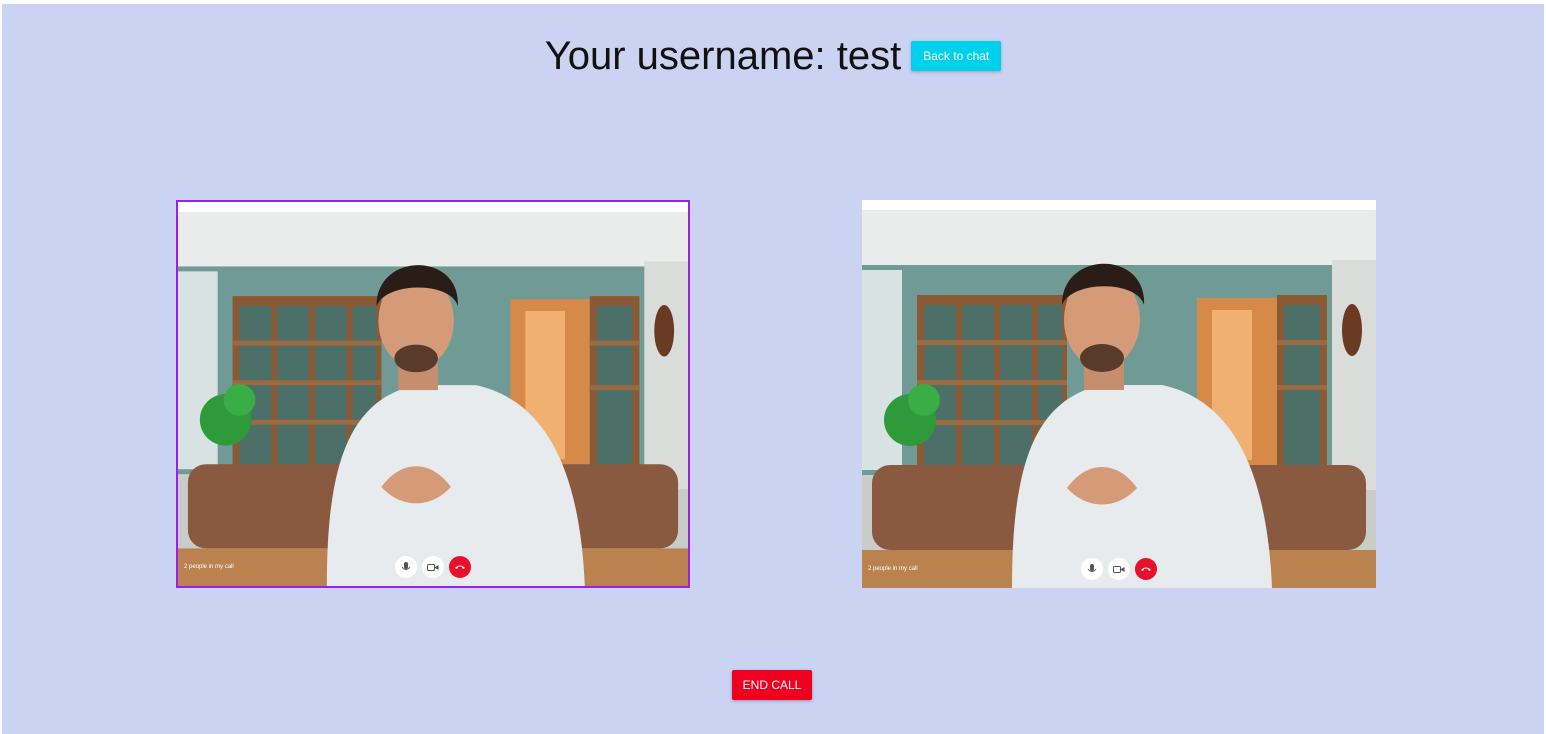 The height and width of the screenshot is (734, 1546). I want to click on back-to-chat-button: Back to chat, so click(956, 56).